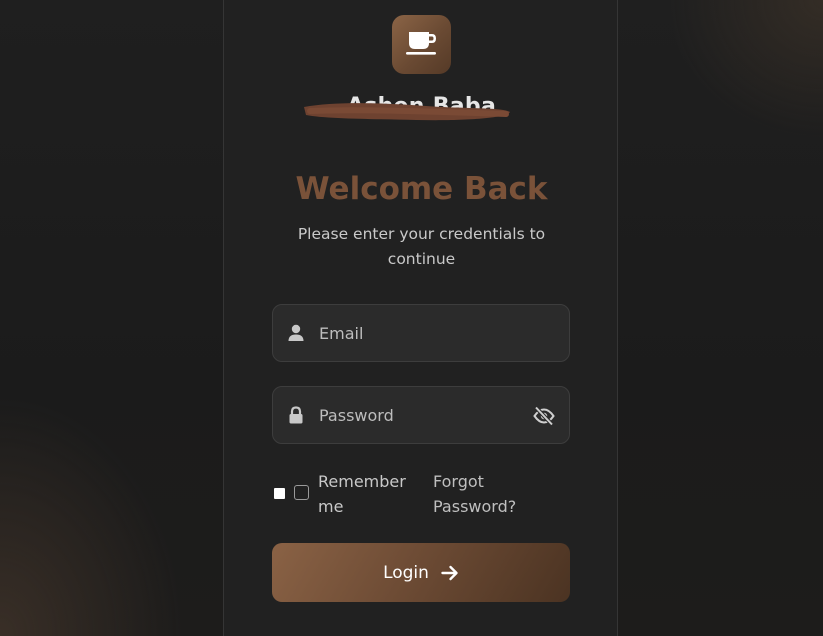 The height and width of the screenshot is (636, 823). I want to click on email-field, so click(421, 333).